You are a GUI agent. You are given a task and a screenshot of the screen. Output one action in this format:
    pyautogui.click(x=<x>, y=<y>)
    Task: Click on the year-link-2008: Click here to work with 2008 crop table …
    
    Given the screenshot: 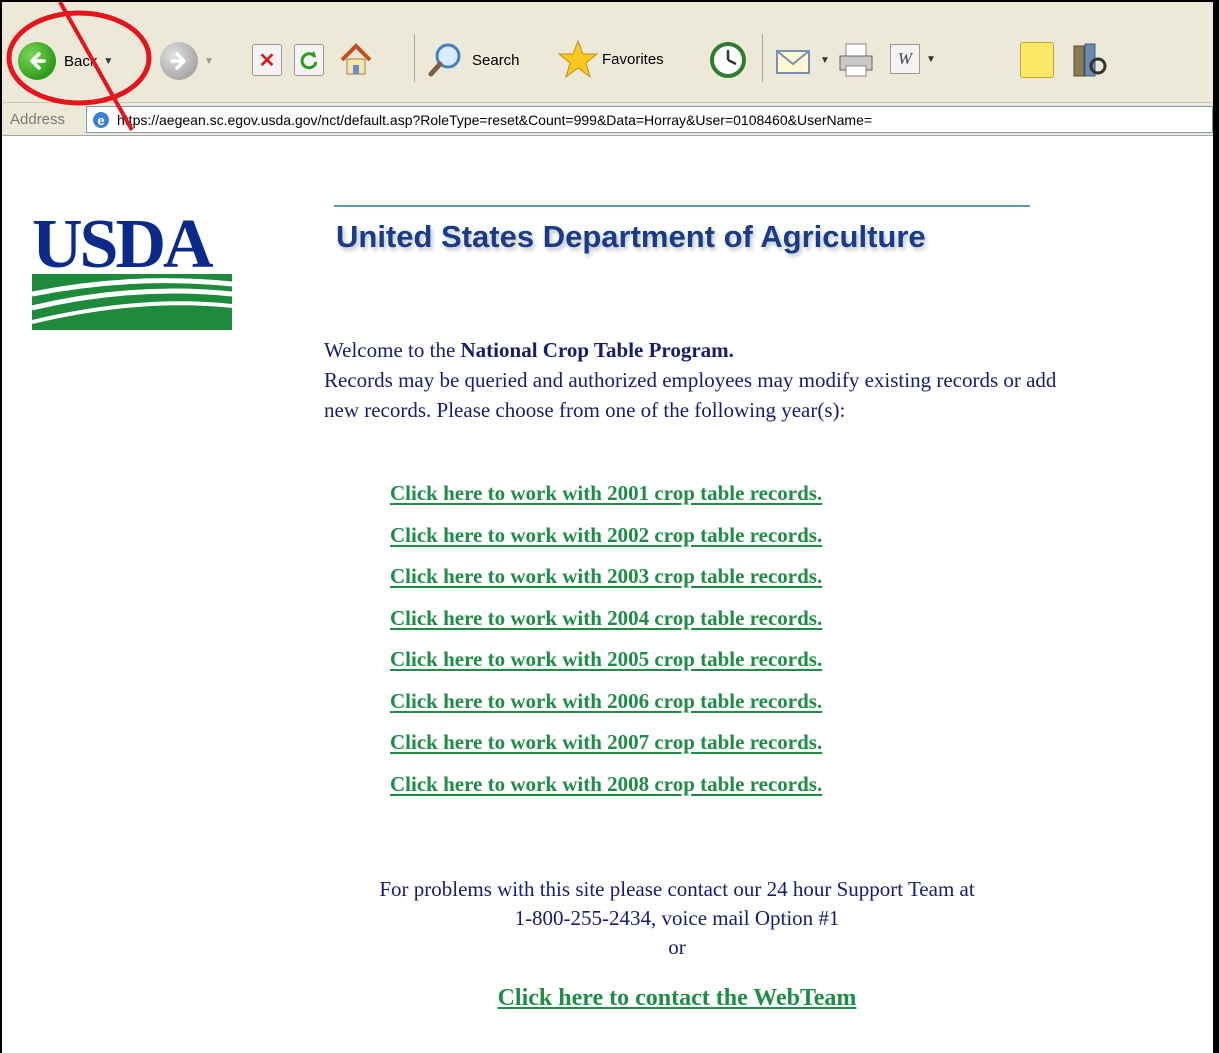 What is the action you would take?
    pyautogui.click(x=740, y=793)
    